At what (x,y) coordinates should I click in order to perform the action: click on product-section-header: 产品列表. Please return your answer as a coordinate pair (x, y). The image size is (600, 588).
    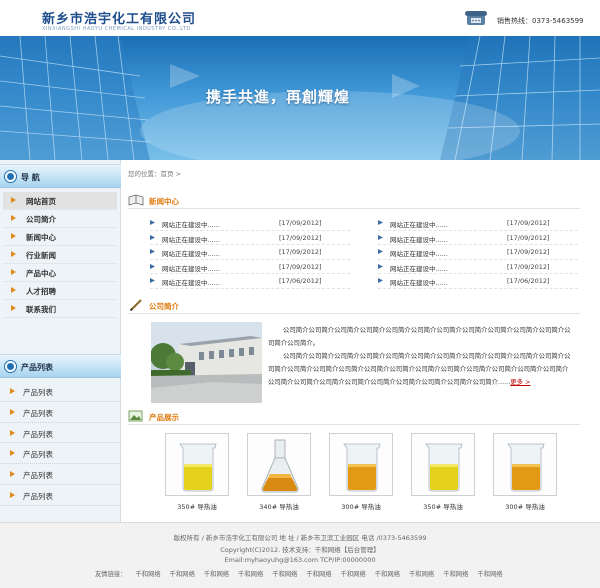
    Looking at the image, I should click on (60, 366).